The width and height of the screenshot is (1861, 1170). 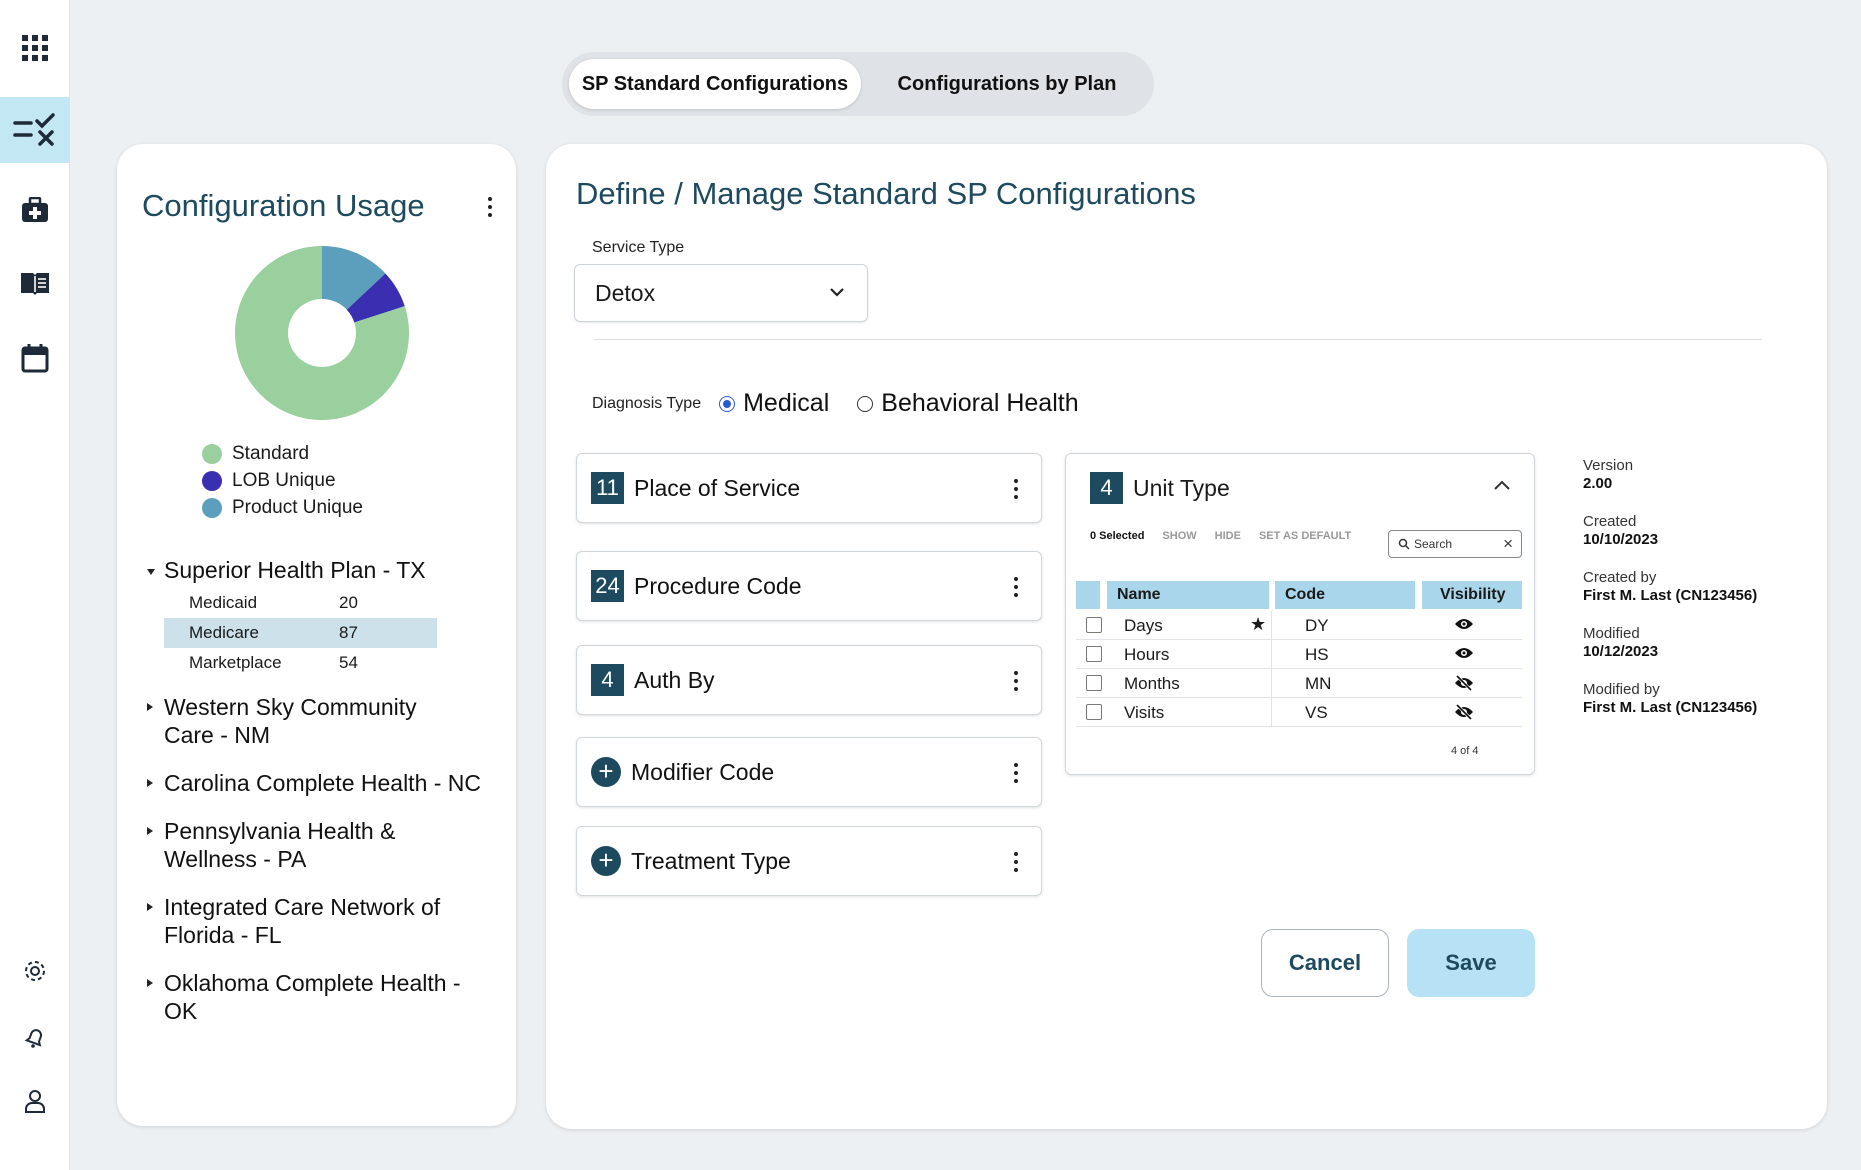 I want to click on lob-name: Medicaid, so click(x=223, y=602).